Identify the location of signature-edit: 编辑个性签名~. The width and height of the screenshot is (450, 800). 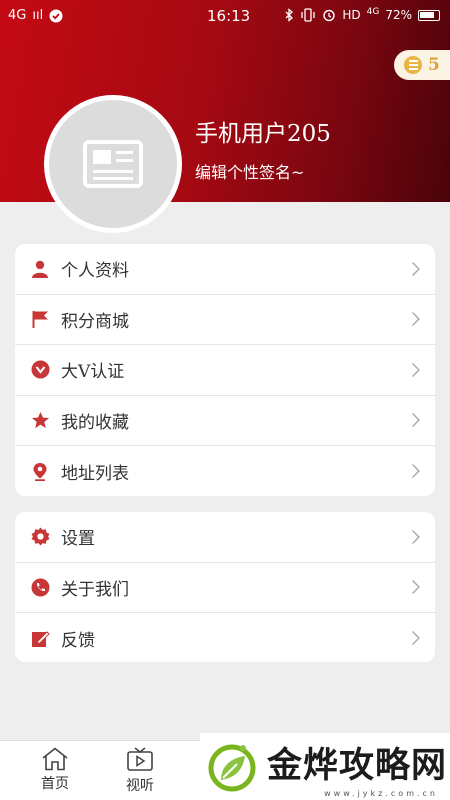
(249, 171).